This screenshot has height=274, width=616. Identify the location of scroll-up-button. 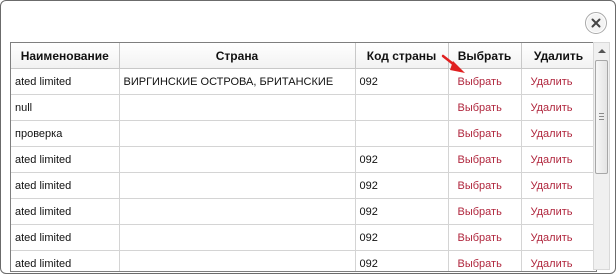
(601, 50).